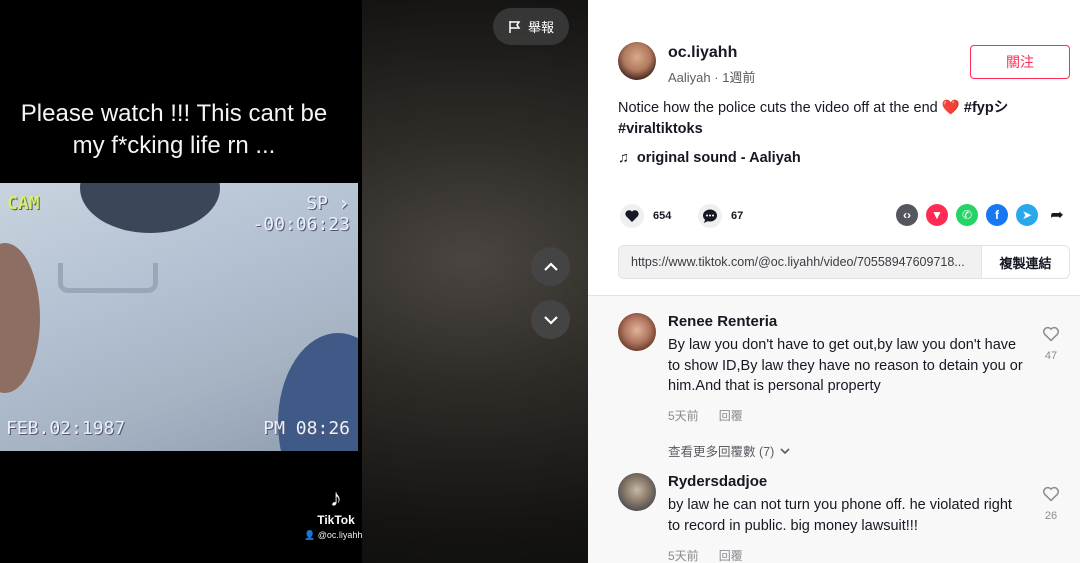 Image resolution: width=1080 pixels, height=563 pixels. I want to click on vcr-play-symbol: ›, so click(343, 203).